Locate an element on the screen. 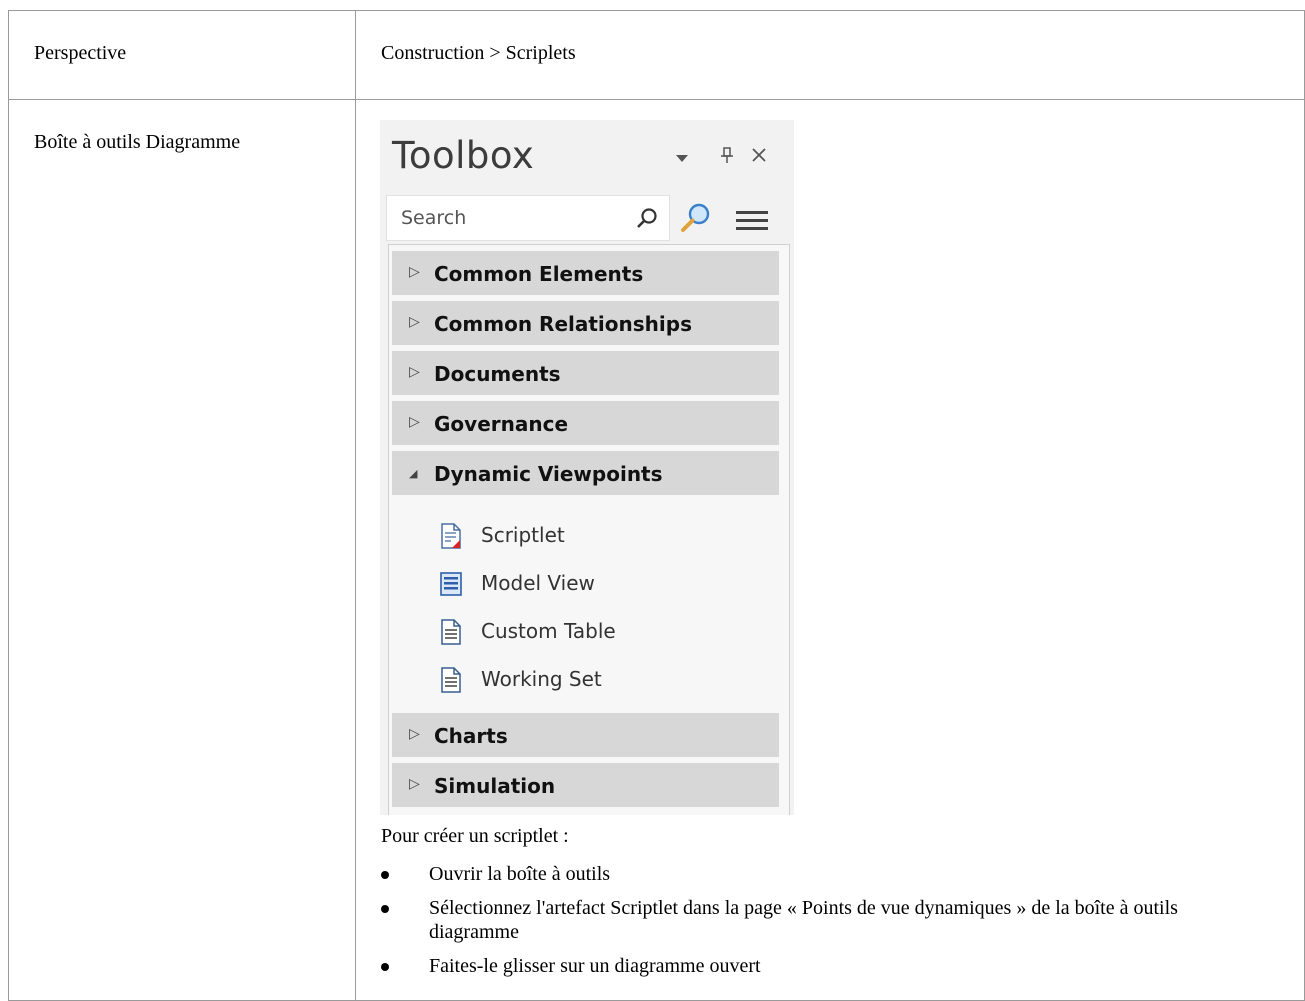 The image size is (1305, 1001). table-cell: Perspective is located at coordinates (182, 55).